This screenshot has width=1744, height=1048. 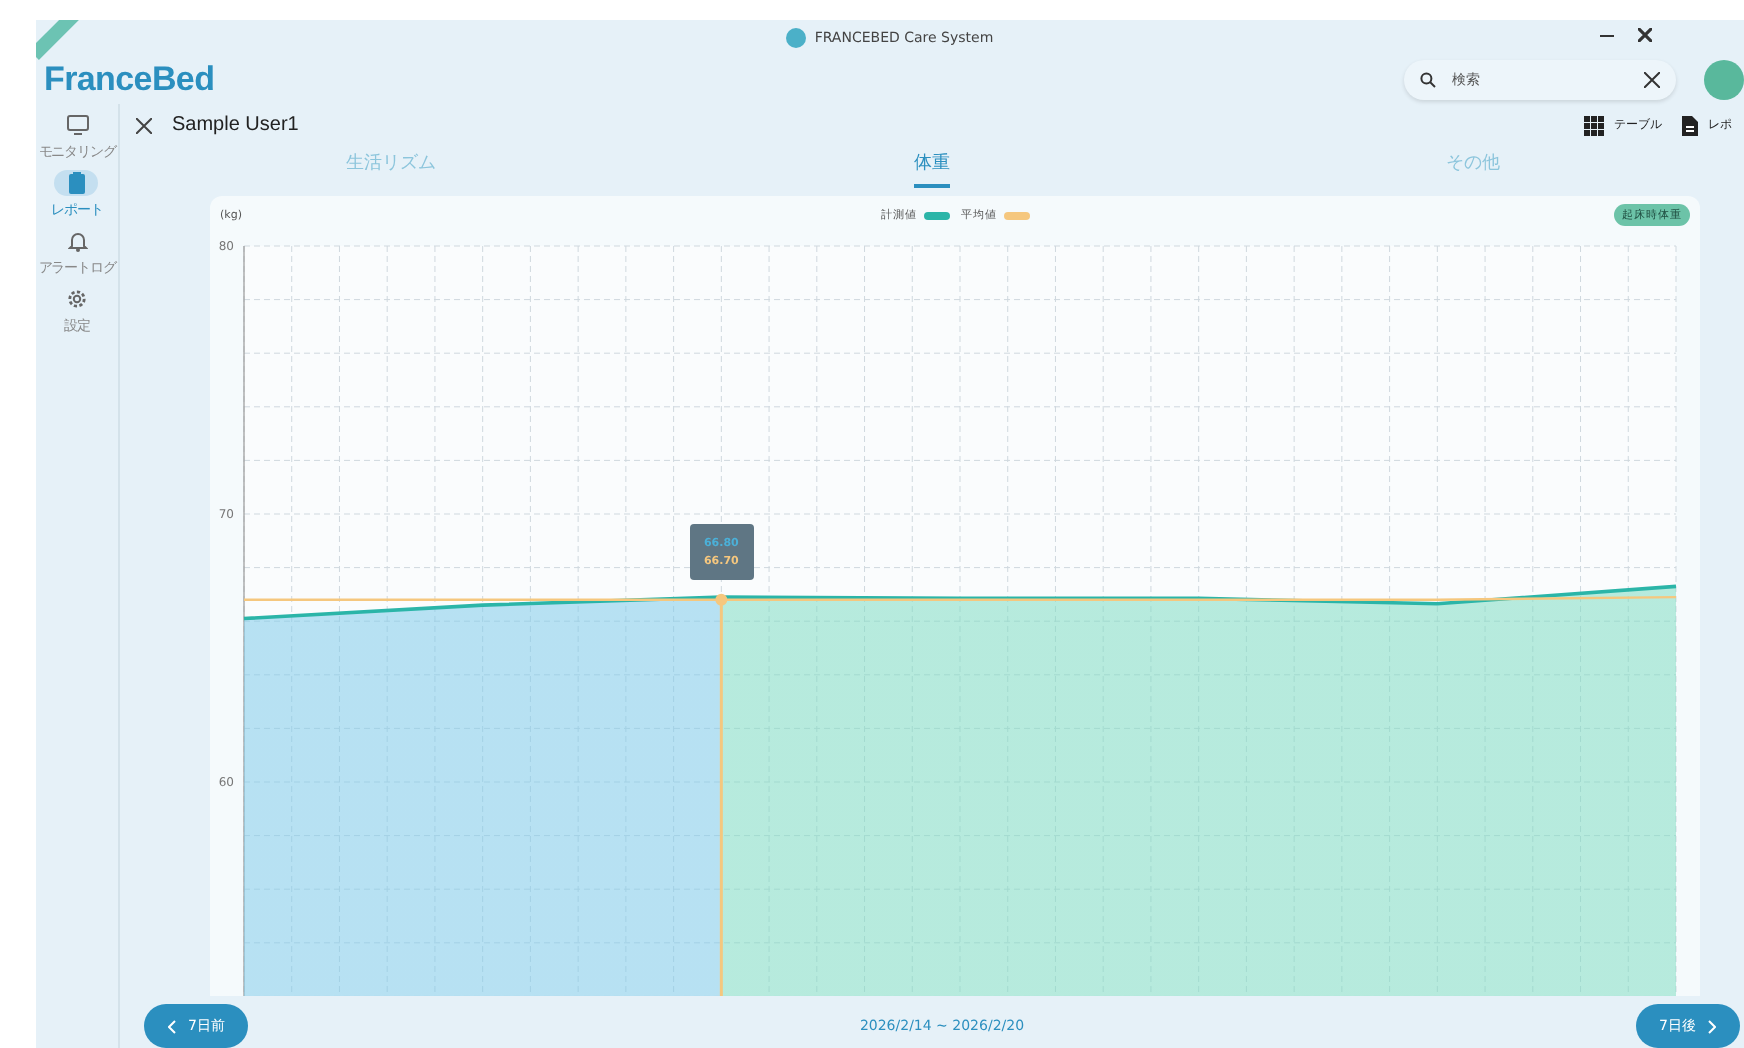 I want to click on hover-point, so click(x=721, y=599).